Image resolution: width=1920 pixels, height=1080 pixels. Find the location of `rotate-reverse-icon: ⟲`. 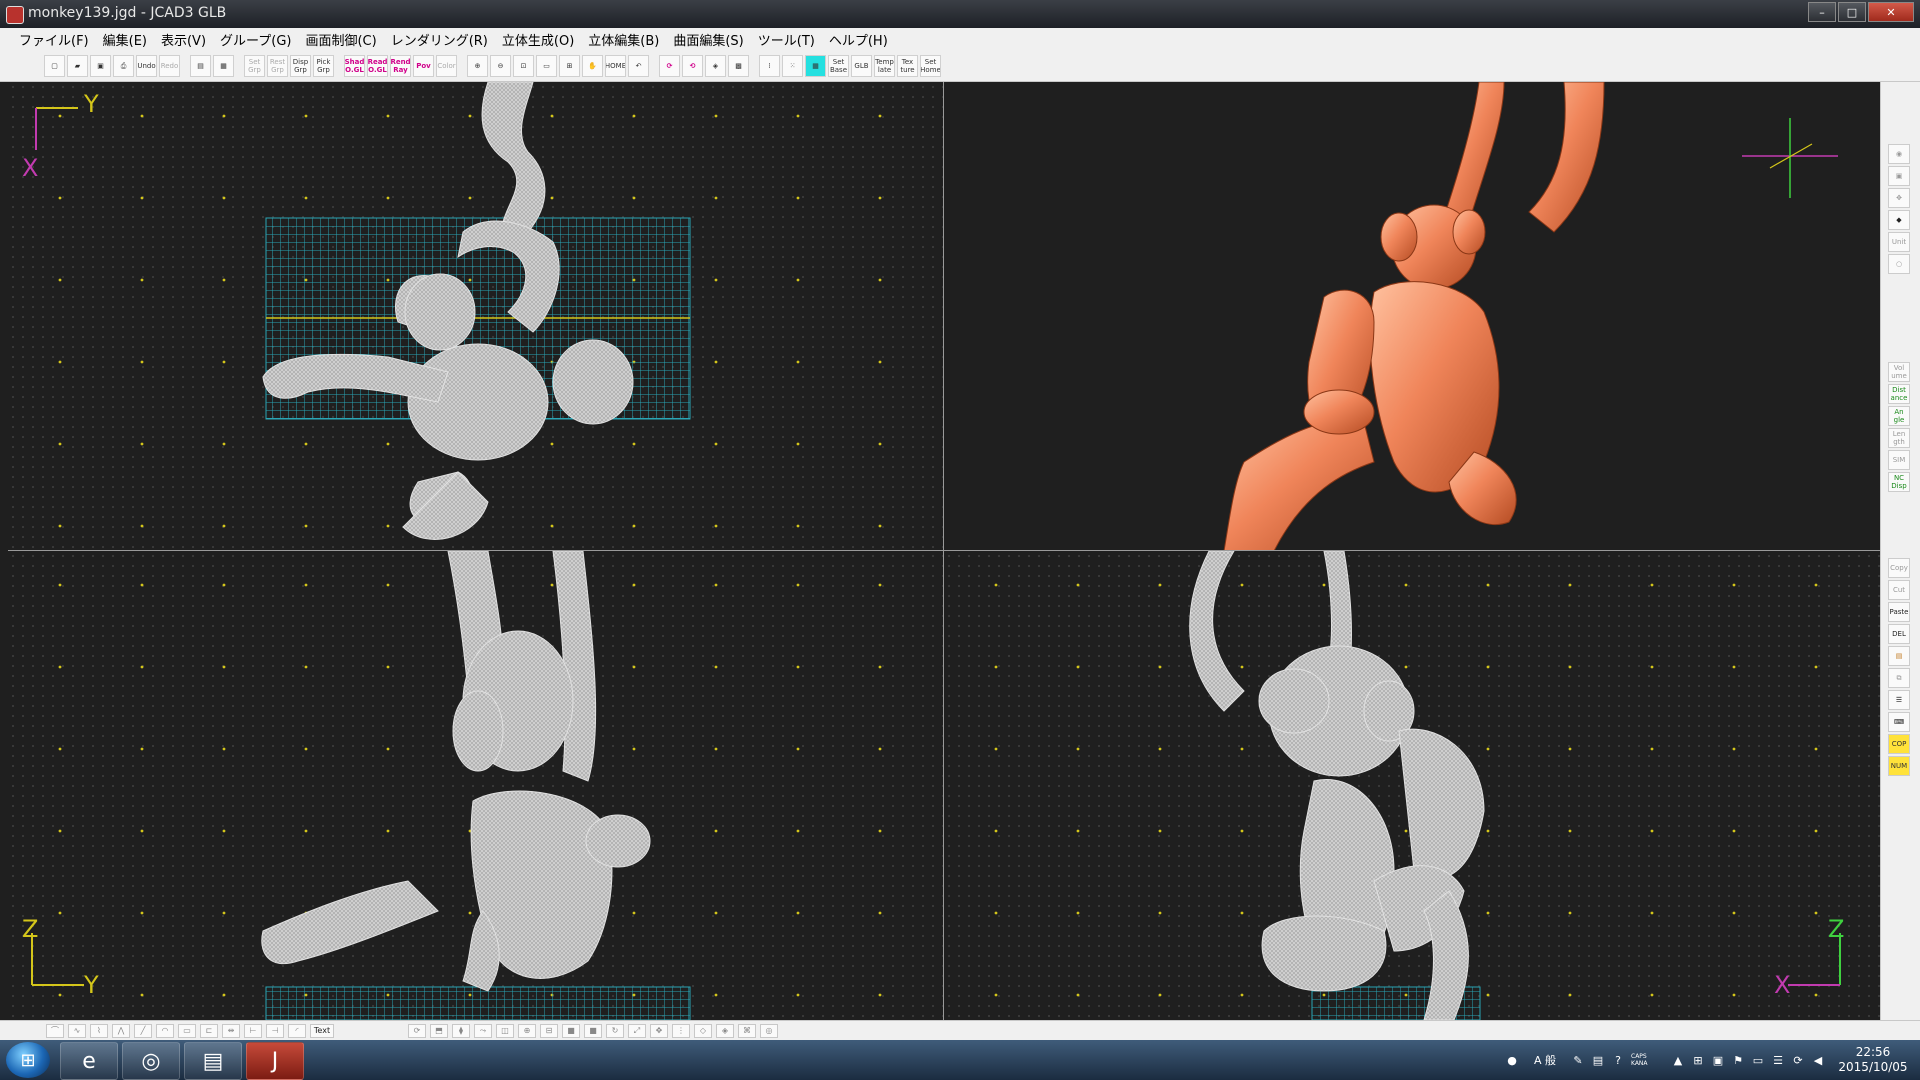

rotate-reverse-icon: ⟲ is located at coordinates (692, 65).